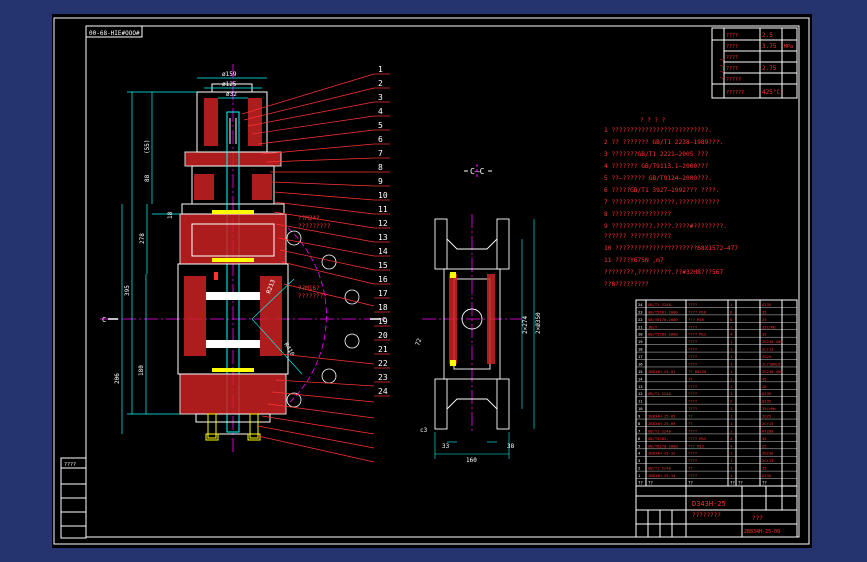 This screenshot has width=867, height=562. Describe the element at coordinates (757, 518) in the screenshot. I see `title-quantity: ???` at that location.